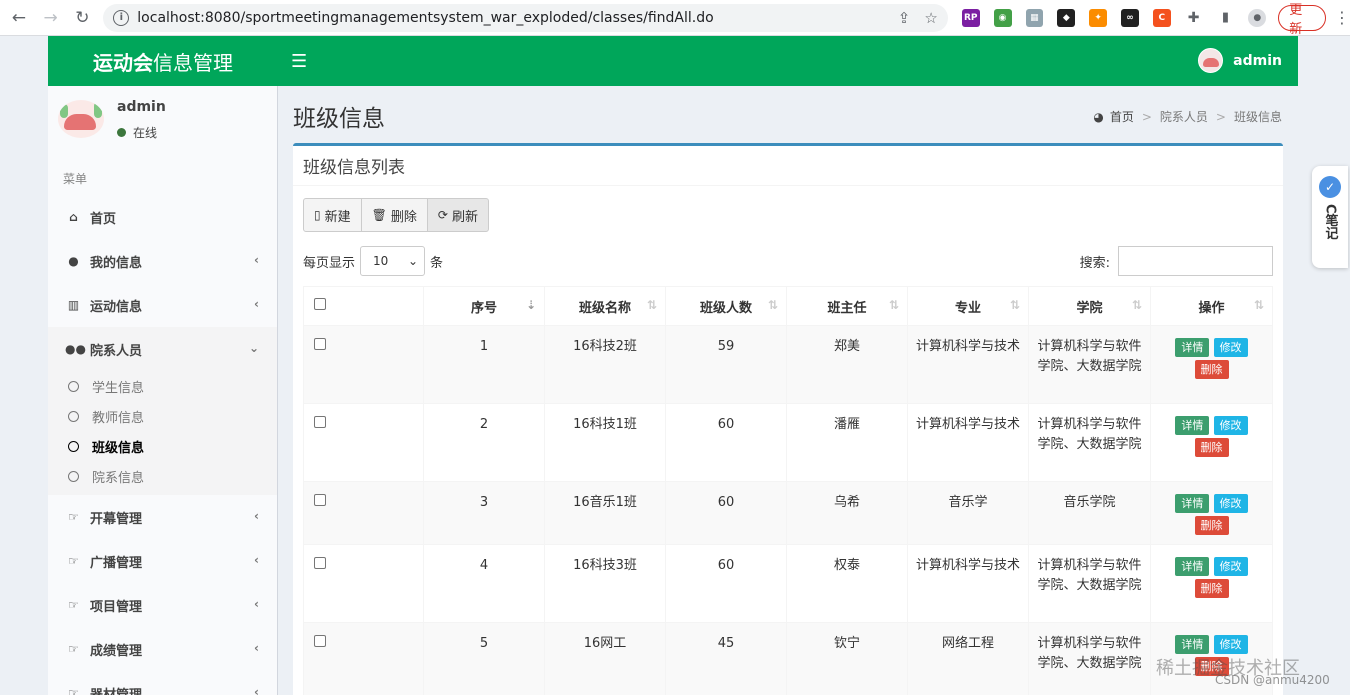  Describe the element at coordinates (1002, 17) in the screenshot. I see `chat-extension-icon: ◉` at that location.